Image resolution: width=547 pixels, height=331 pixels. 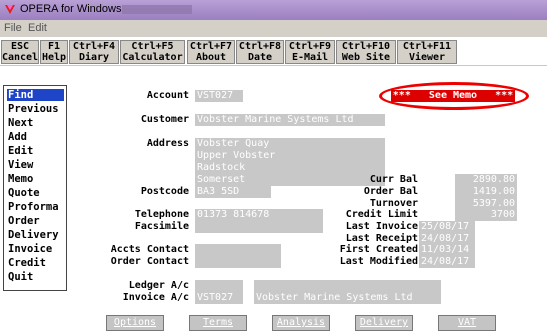 I want to click on diary-button: Ctrl+F4 Diary, so click(x=94, y=52).